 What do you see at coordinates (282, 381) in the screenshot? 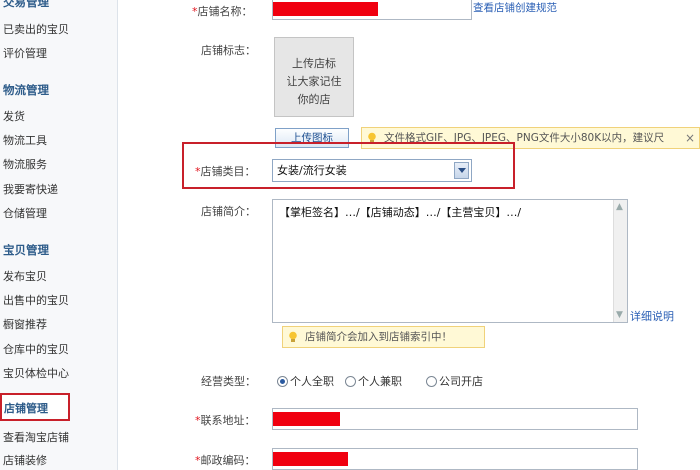
I see `radio-checked-icon` at bounding box center [282, 381].